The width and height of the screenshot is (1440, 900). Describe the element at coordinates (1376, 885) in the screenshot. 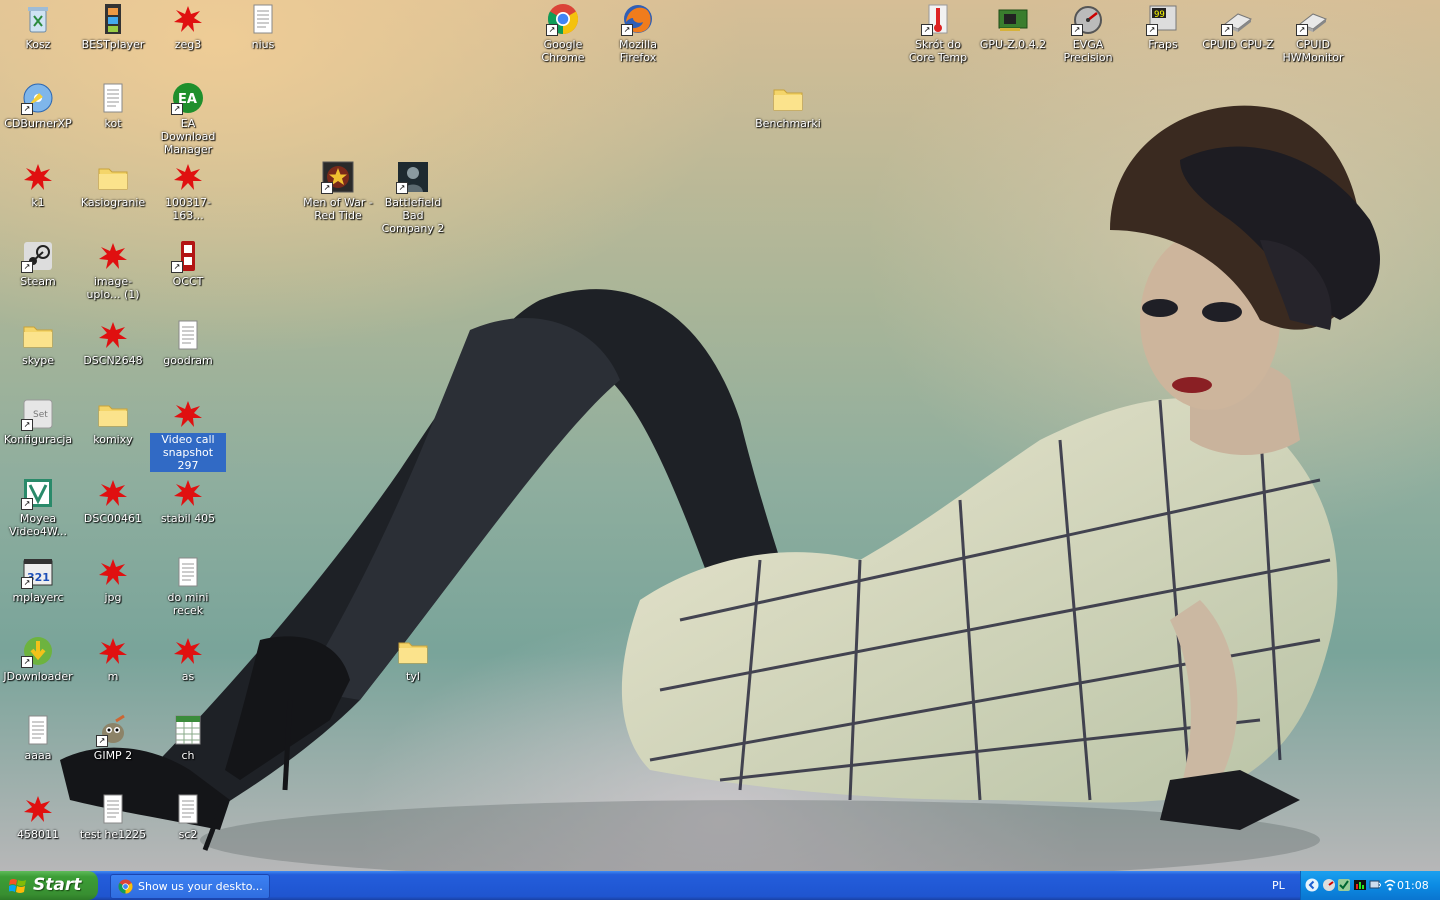

I see `network-tray-icon` at that location.